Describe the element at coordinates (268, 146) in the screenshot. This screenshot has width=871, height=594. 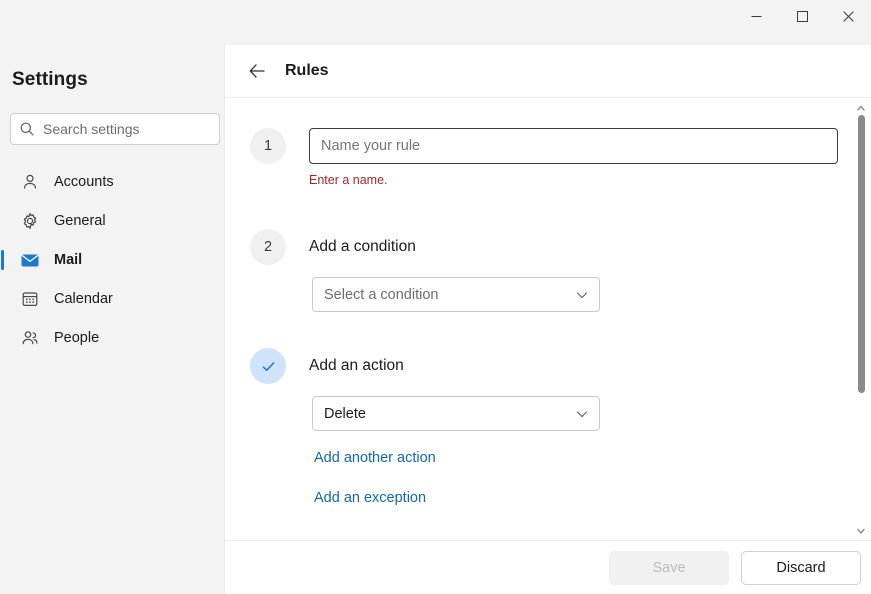
I see `step-badge-1: 1` at that location.